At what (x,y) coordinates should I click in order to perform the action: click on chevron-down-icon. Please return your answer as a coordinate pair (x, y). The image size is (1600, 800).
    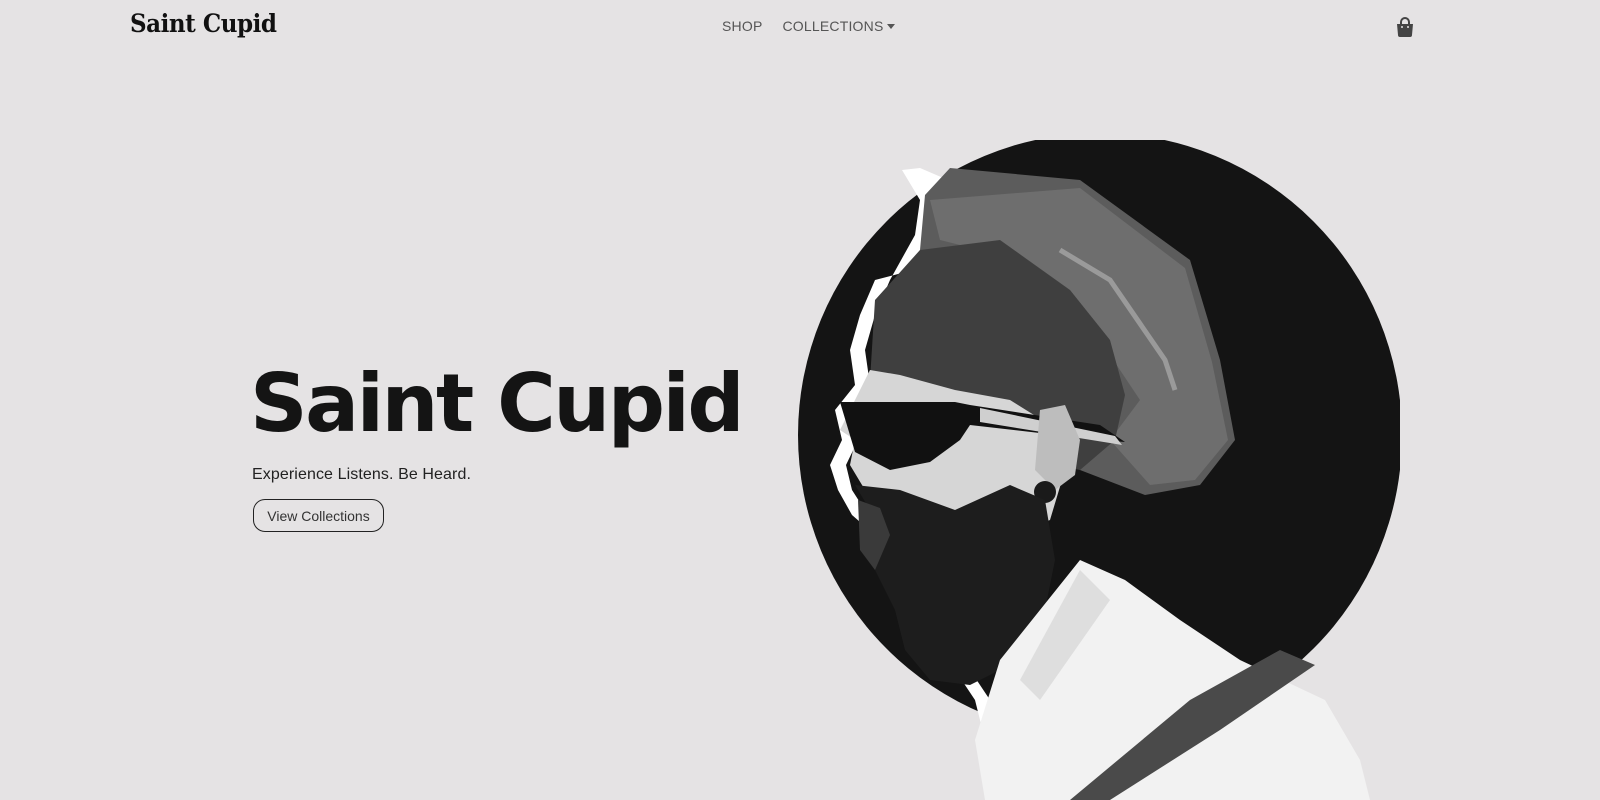
    Looking at the image, I should click on (891, 26).